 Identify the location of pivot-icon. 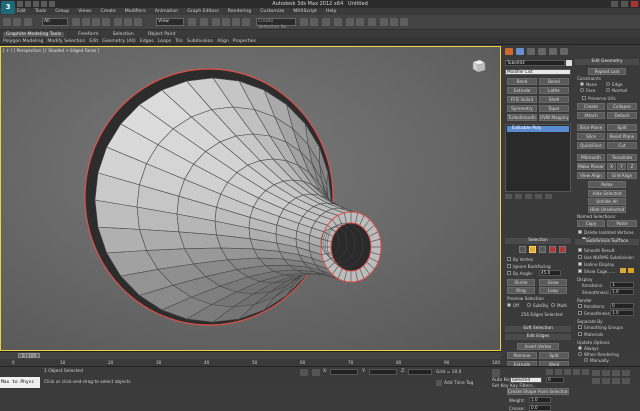
(192, 22).